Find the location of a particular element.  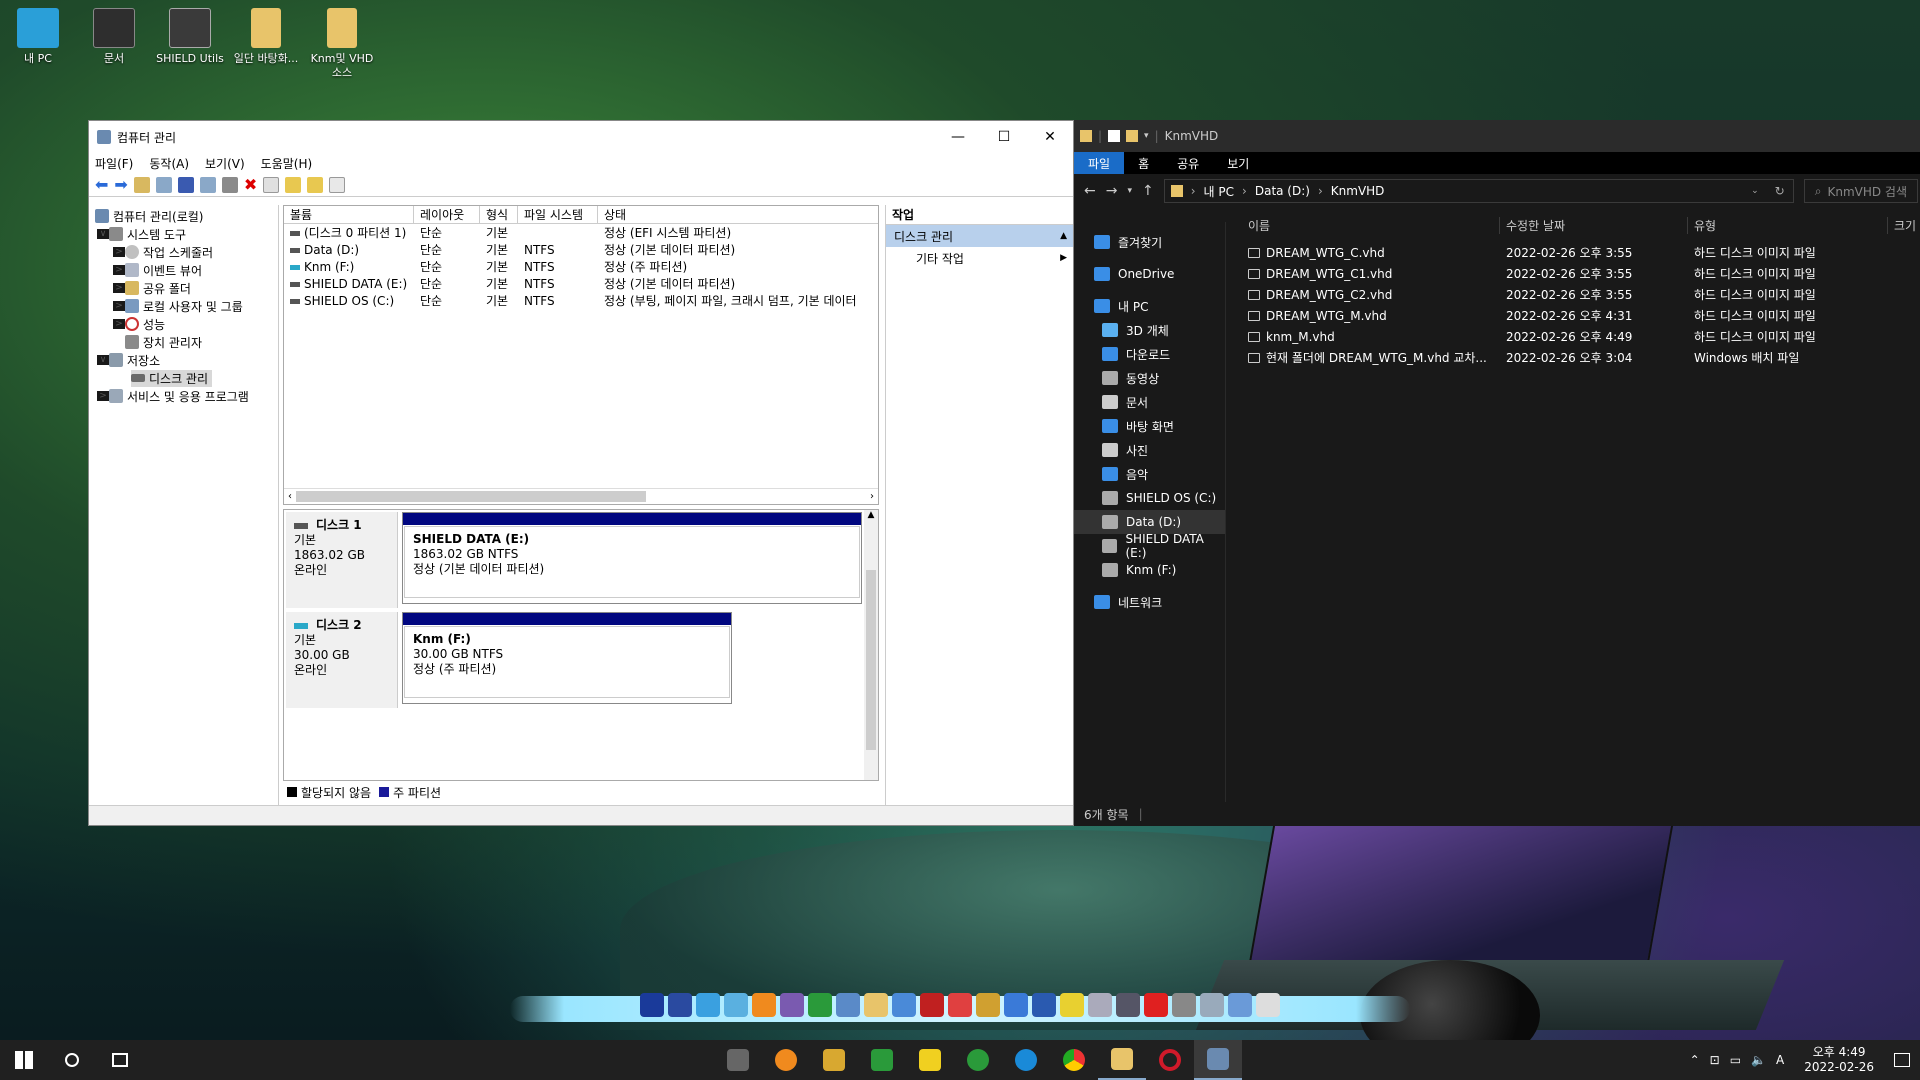

address-bar: › 내 PC › Data (D:) › KnmVHD ⌄ ↻ is located at coordinates (1478, 191).